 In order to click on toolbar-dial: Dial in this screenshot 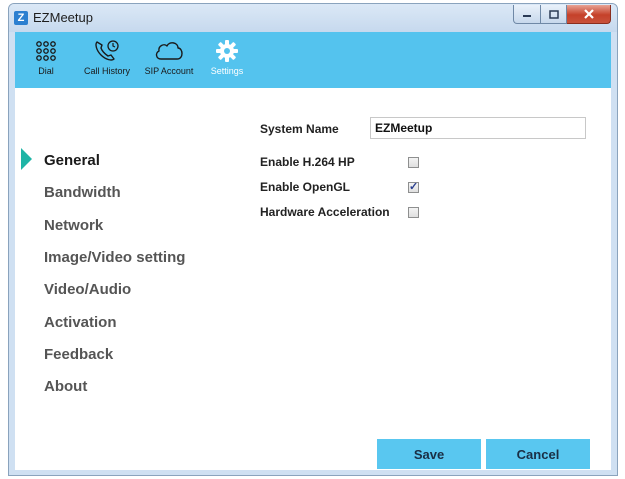, I will do `click(46, 61)`.